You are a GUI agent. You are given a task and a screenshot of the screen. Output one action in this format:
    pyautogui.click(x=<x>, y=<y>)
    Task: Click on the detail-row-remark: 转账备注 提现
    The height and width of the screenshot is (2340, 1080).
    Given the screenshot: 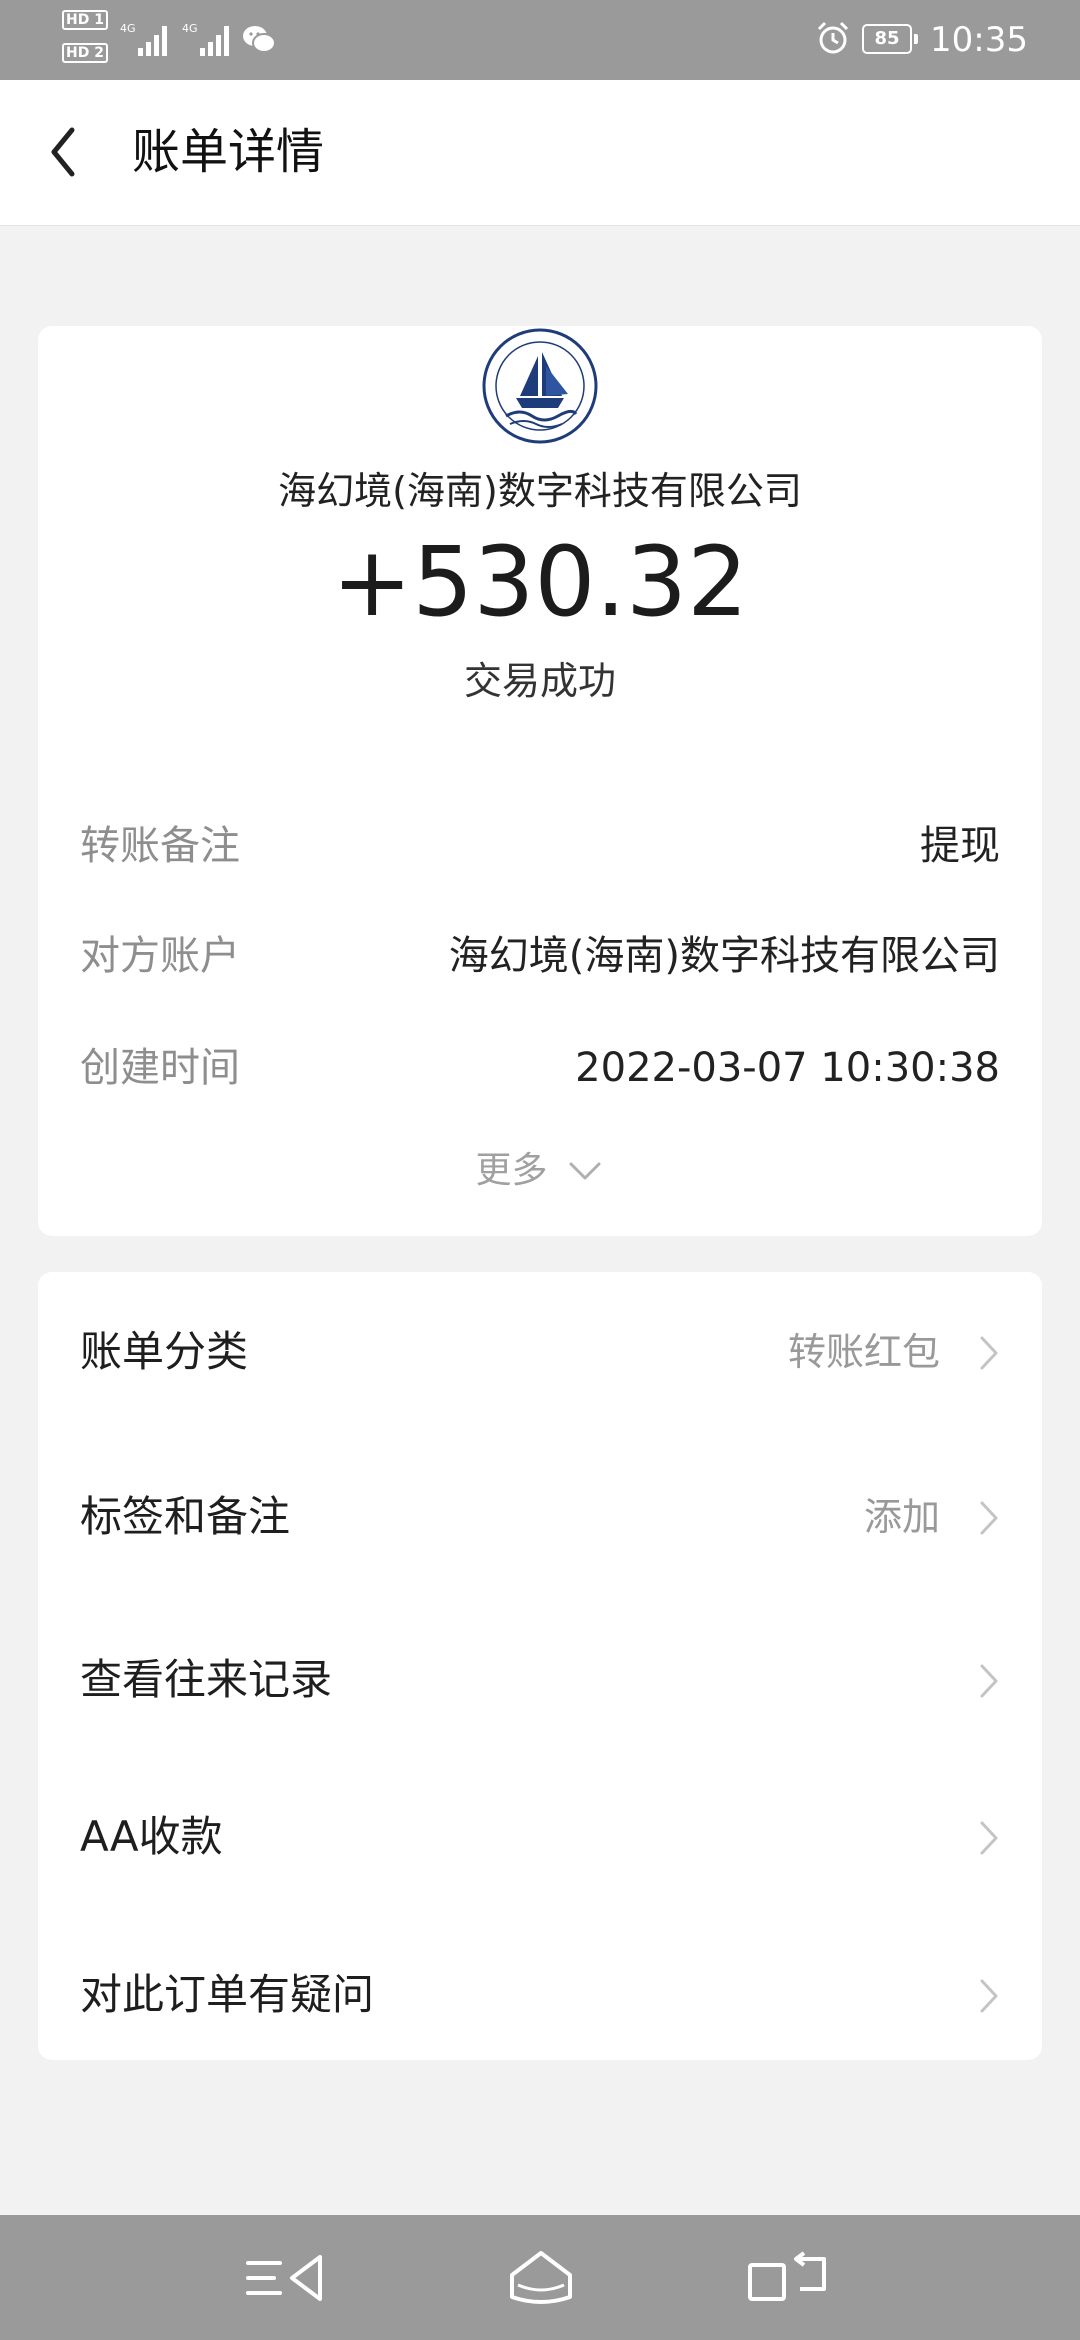 What is the action you would take?
    pyautogui.click(x=540, y=846)
    